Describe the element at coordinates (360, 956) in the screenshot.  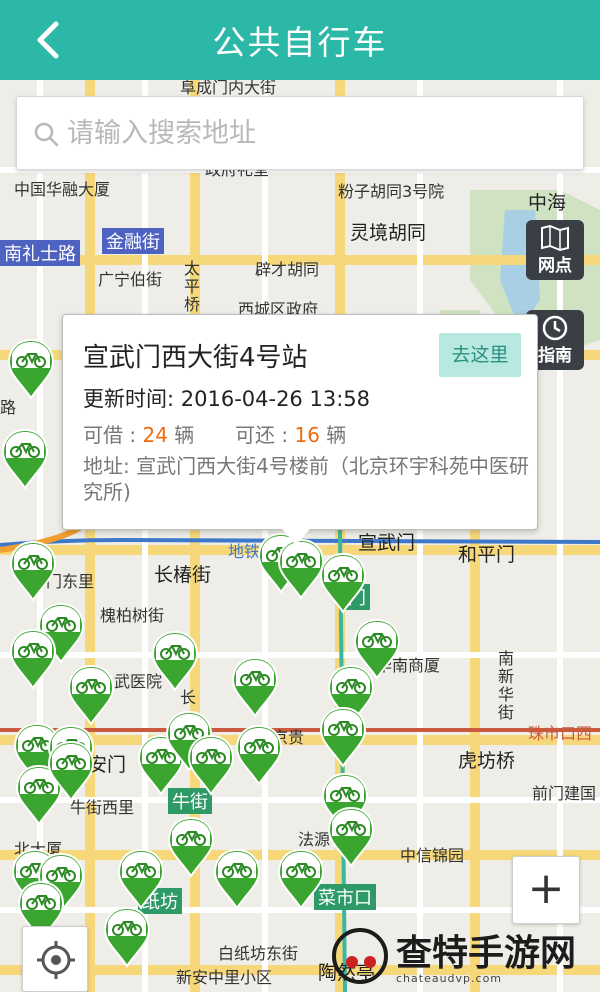
I see `watermark-logo-icon` at that location.